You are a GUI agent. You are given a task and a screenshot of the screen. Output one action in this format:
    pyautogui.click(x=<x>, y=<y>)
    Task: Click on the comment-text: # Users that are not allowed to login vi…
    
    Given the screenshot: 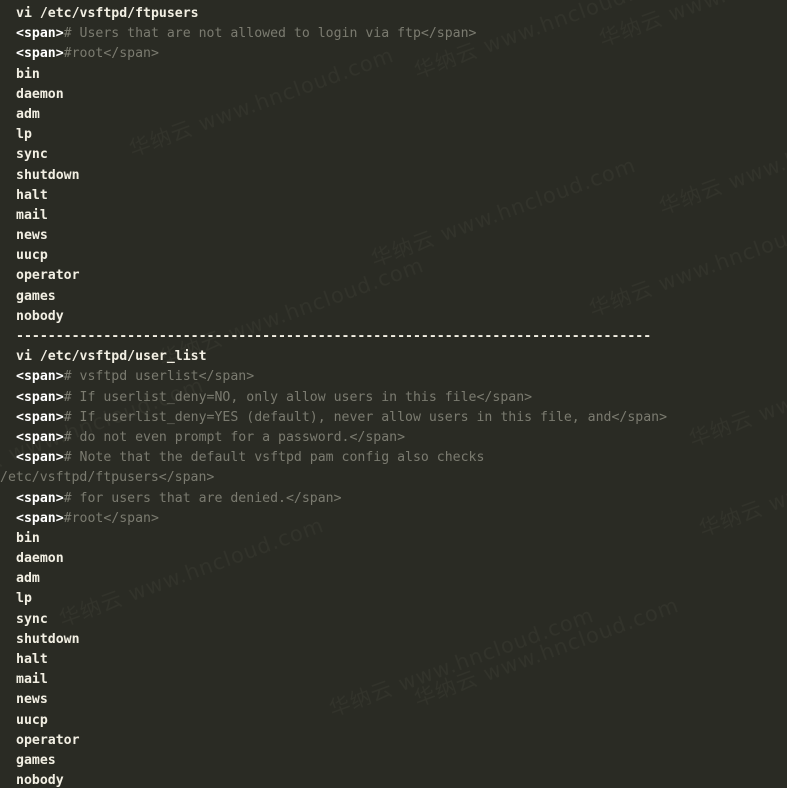 What is the action you would take?
    pyautogui.click(x=270, y=34)
    